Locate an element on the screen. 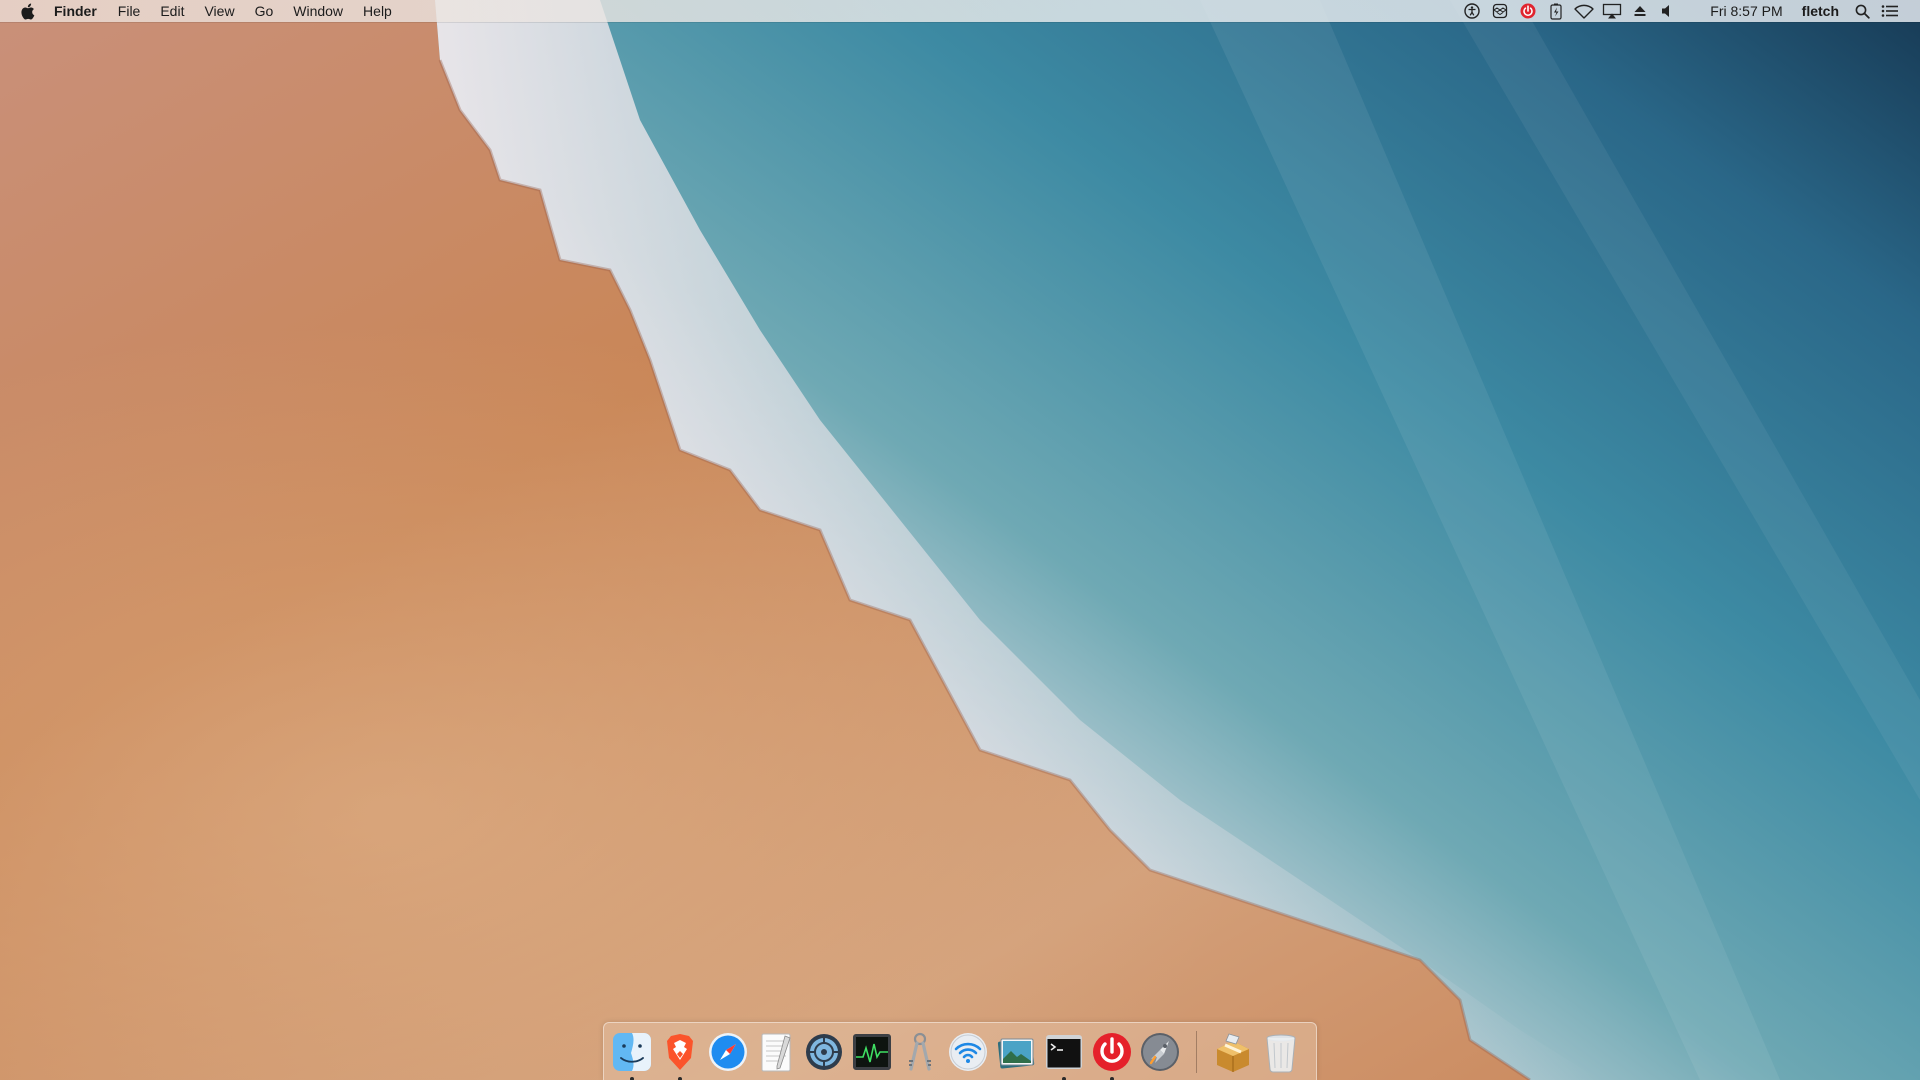 This screenshot has width=1920, height=1080. accessibility-icon is located at coordinates (1472, 11).